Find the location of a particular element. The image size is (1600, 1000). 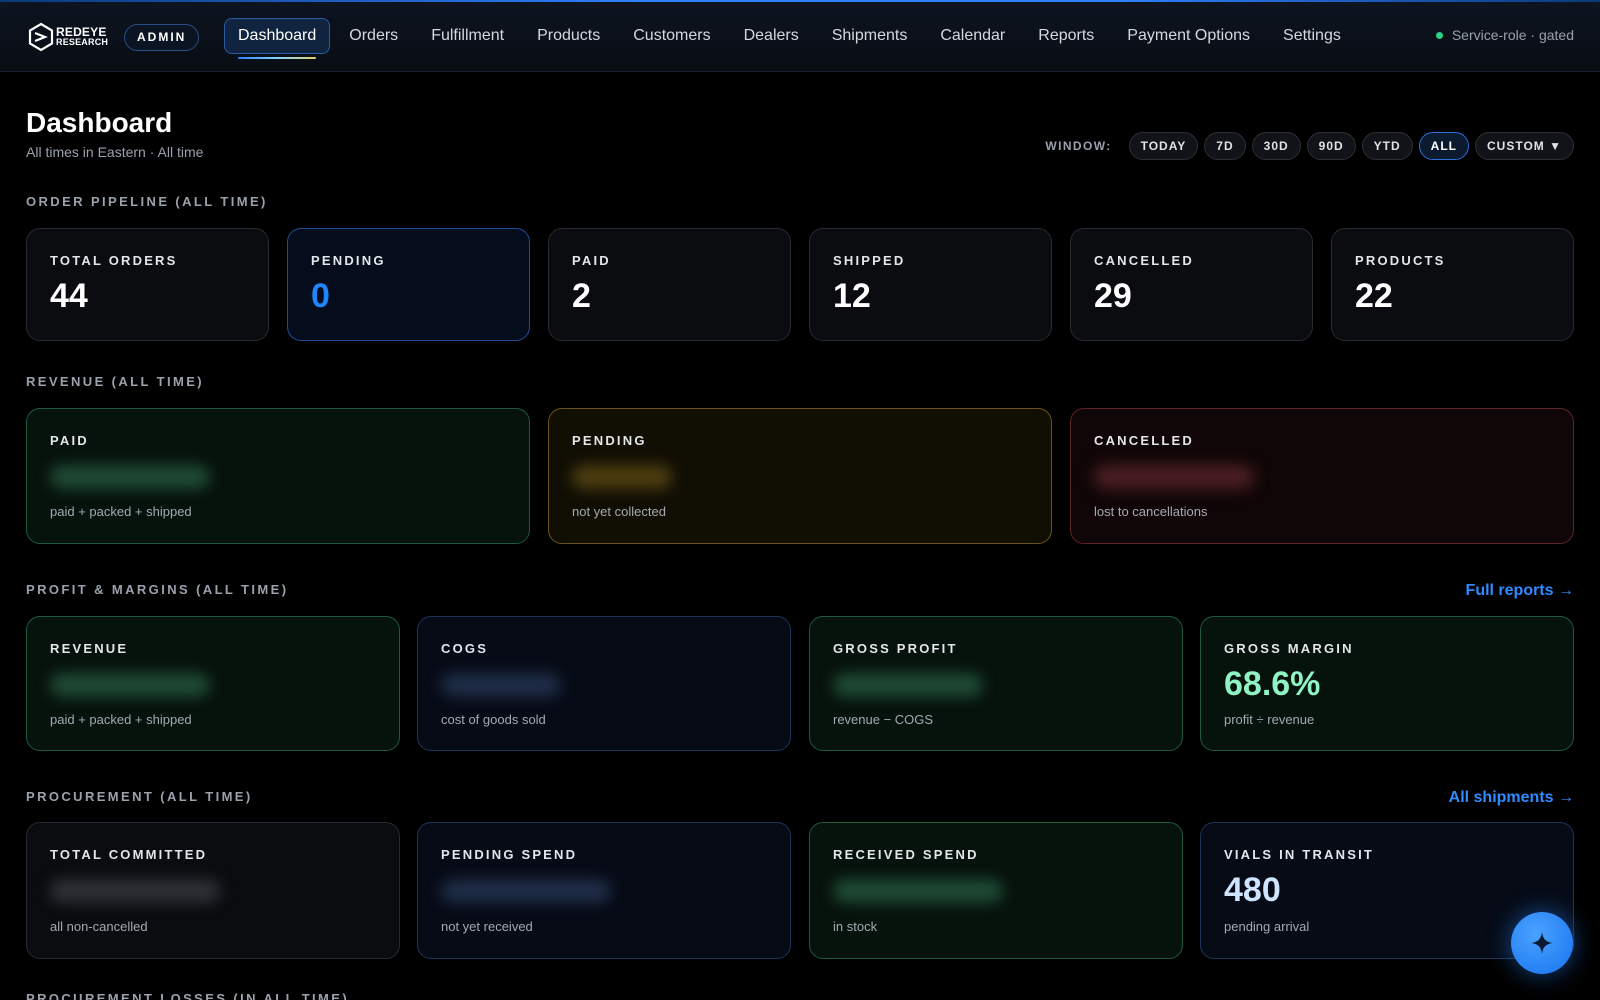

nav-shipments: Shipments is located at coordinates (870, 36).